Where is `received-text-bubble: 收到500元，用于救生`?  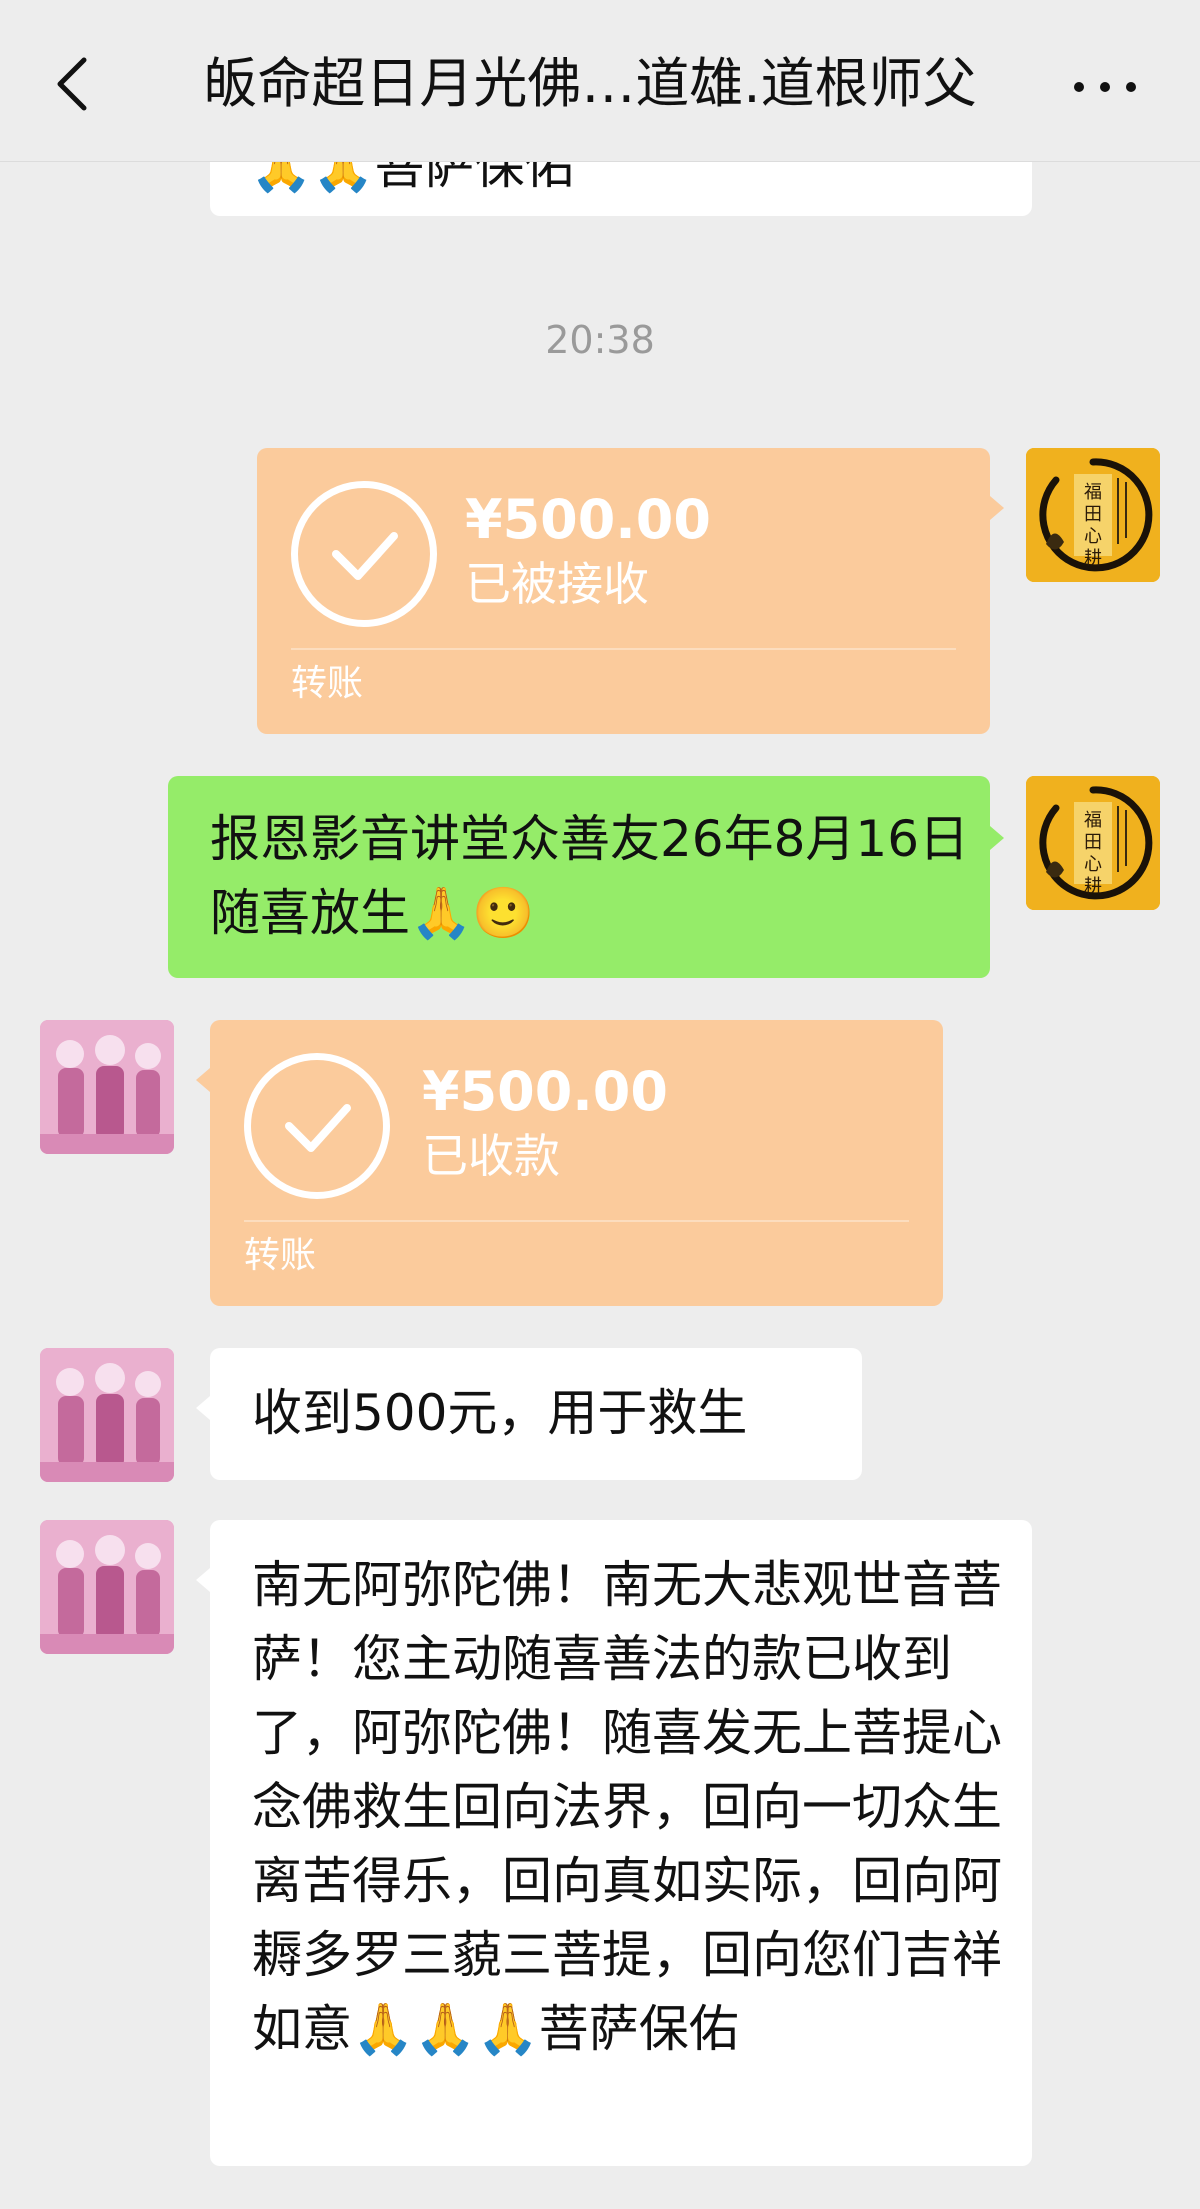 received-text-bubble: 收到500元，用于救生 is located at coordinates (536, 1414).